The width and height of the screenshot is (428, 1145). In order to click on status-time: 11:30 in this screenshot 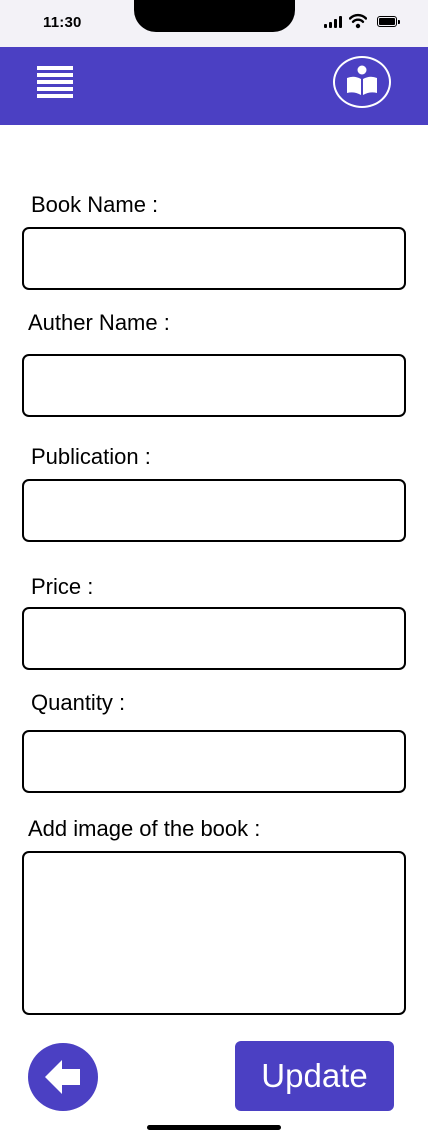, I will do `click(62, 22)`.